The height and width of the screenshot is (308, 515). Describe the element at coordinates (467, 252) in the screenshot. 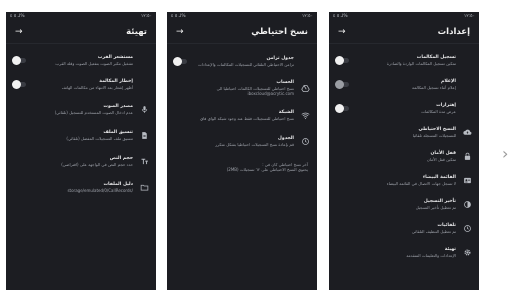

I see `gear-icon` at that location.